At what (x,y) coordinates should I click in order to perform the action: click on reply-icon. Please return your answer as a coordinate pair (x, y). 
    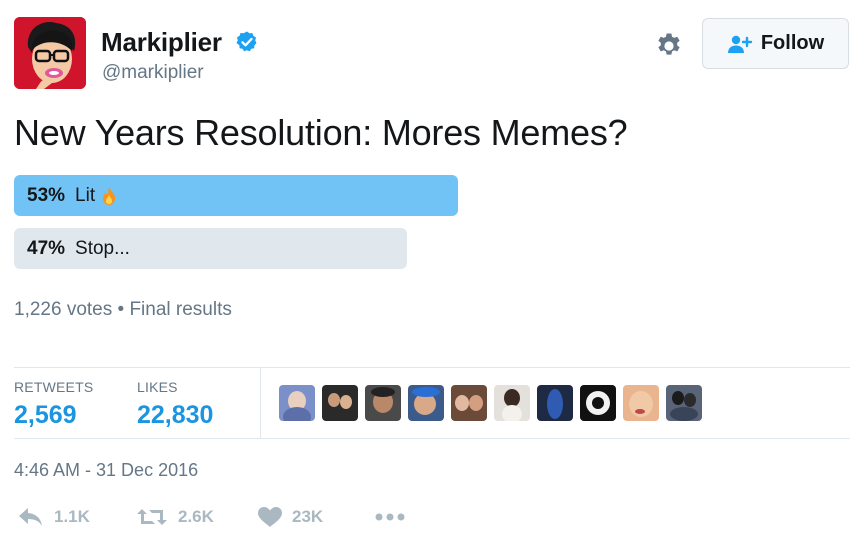
    Looking at the image, I should click on (30, 517).